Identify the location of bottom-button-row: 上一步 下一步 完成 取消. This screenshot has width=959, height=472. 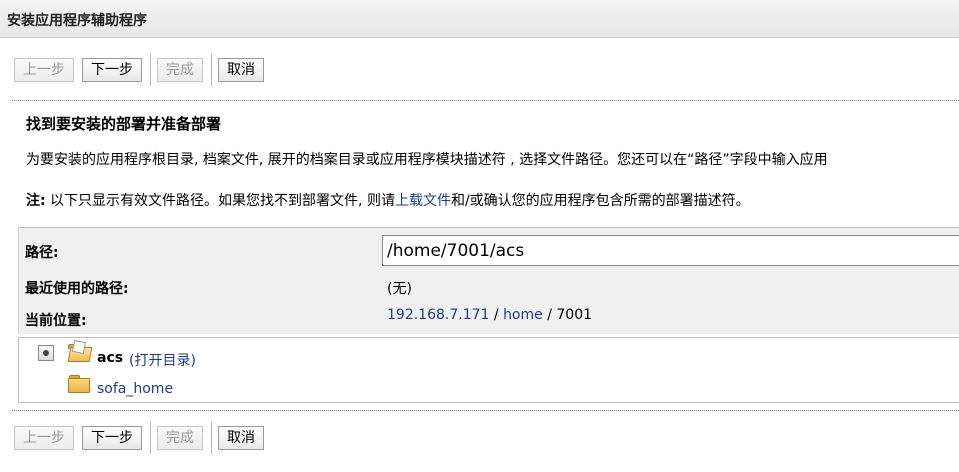
(143, 438).